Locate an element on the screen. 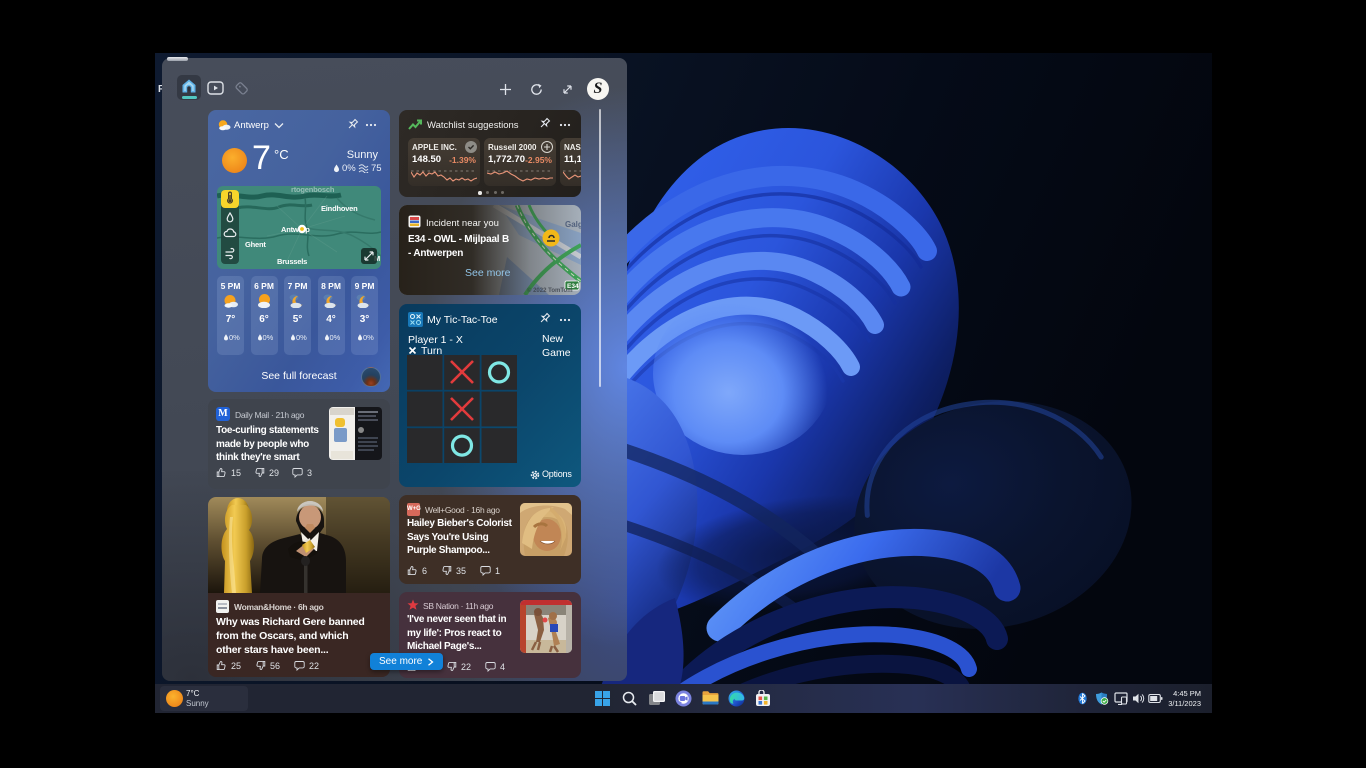  svg-text: Ghent is located at coordinates (255, 244).